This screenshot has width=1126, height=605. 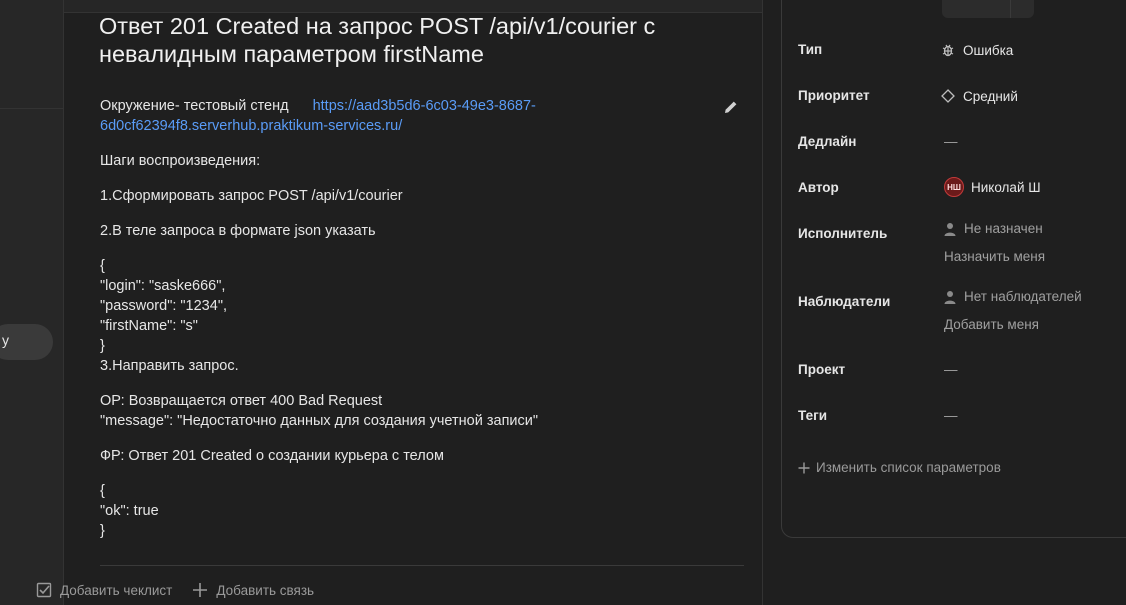 What do you see at coordinates (1010, 9) in the screenshot?
I see `panel-top-divider` at bounding box center [1010, 9].